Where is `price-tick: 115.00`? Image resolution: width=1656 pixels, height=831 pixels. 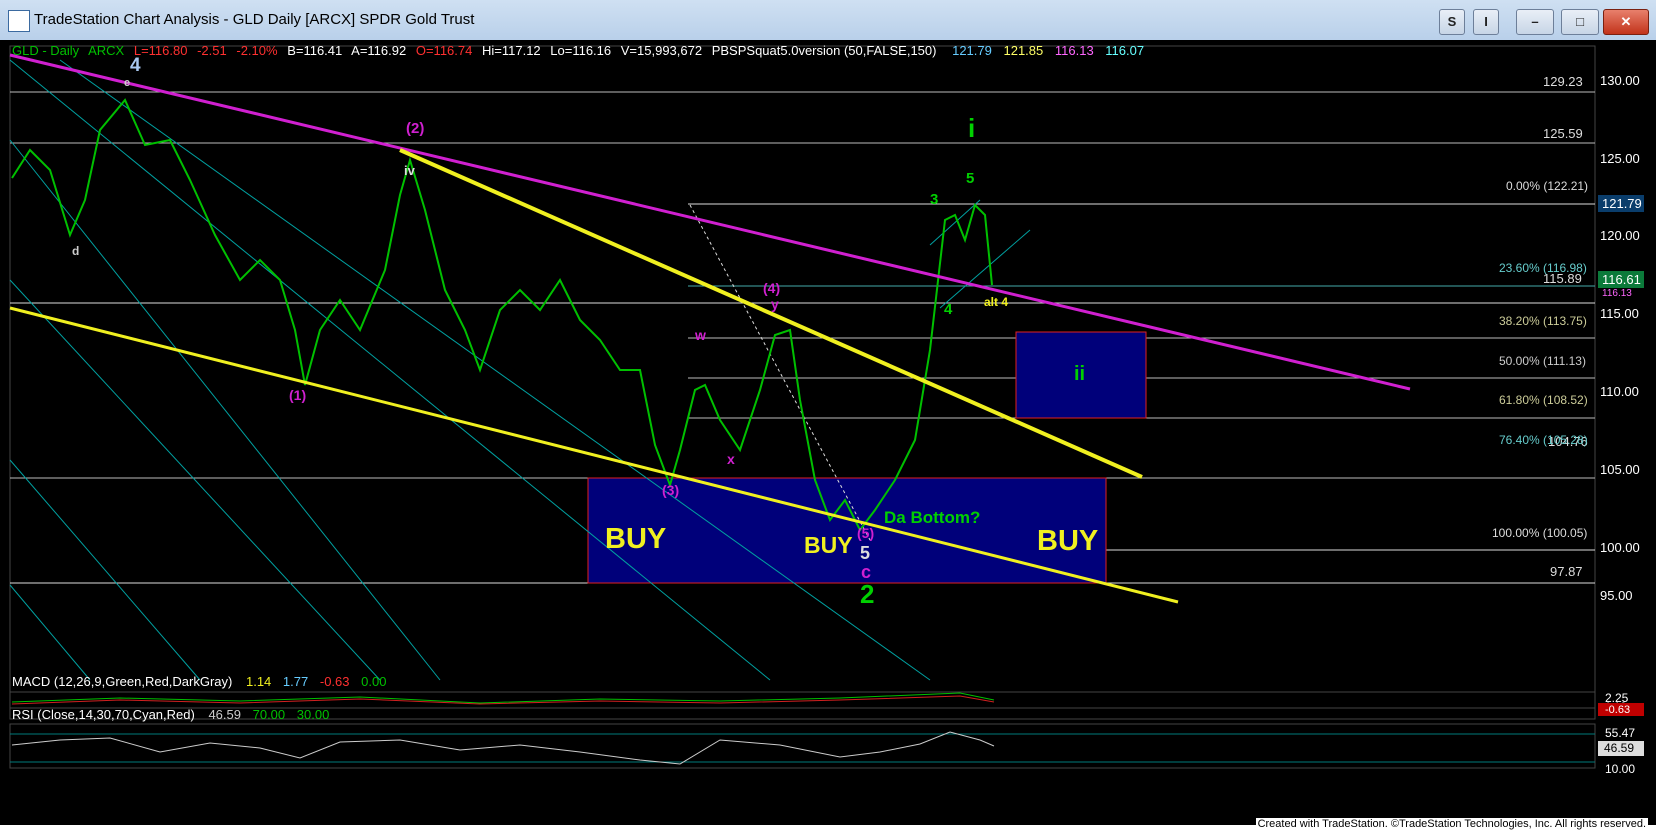
price-tick: 115.00 is located at coordinates (1619, 313).